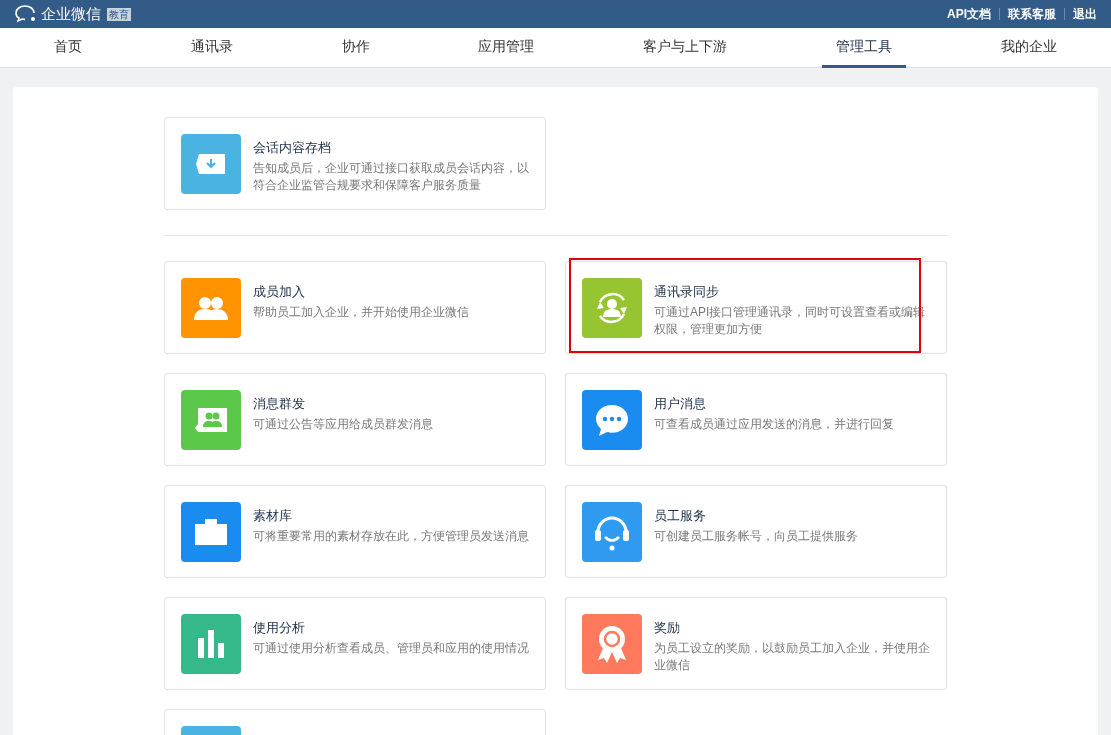  Describe the element at coordinates (792, 657) in the screenshot. I see `tool-description: 为员工设立的奖励，以鼓励员工加入企业，并使用企业微信` at that location.